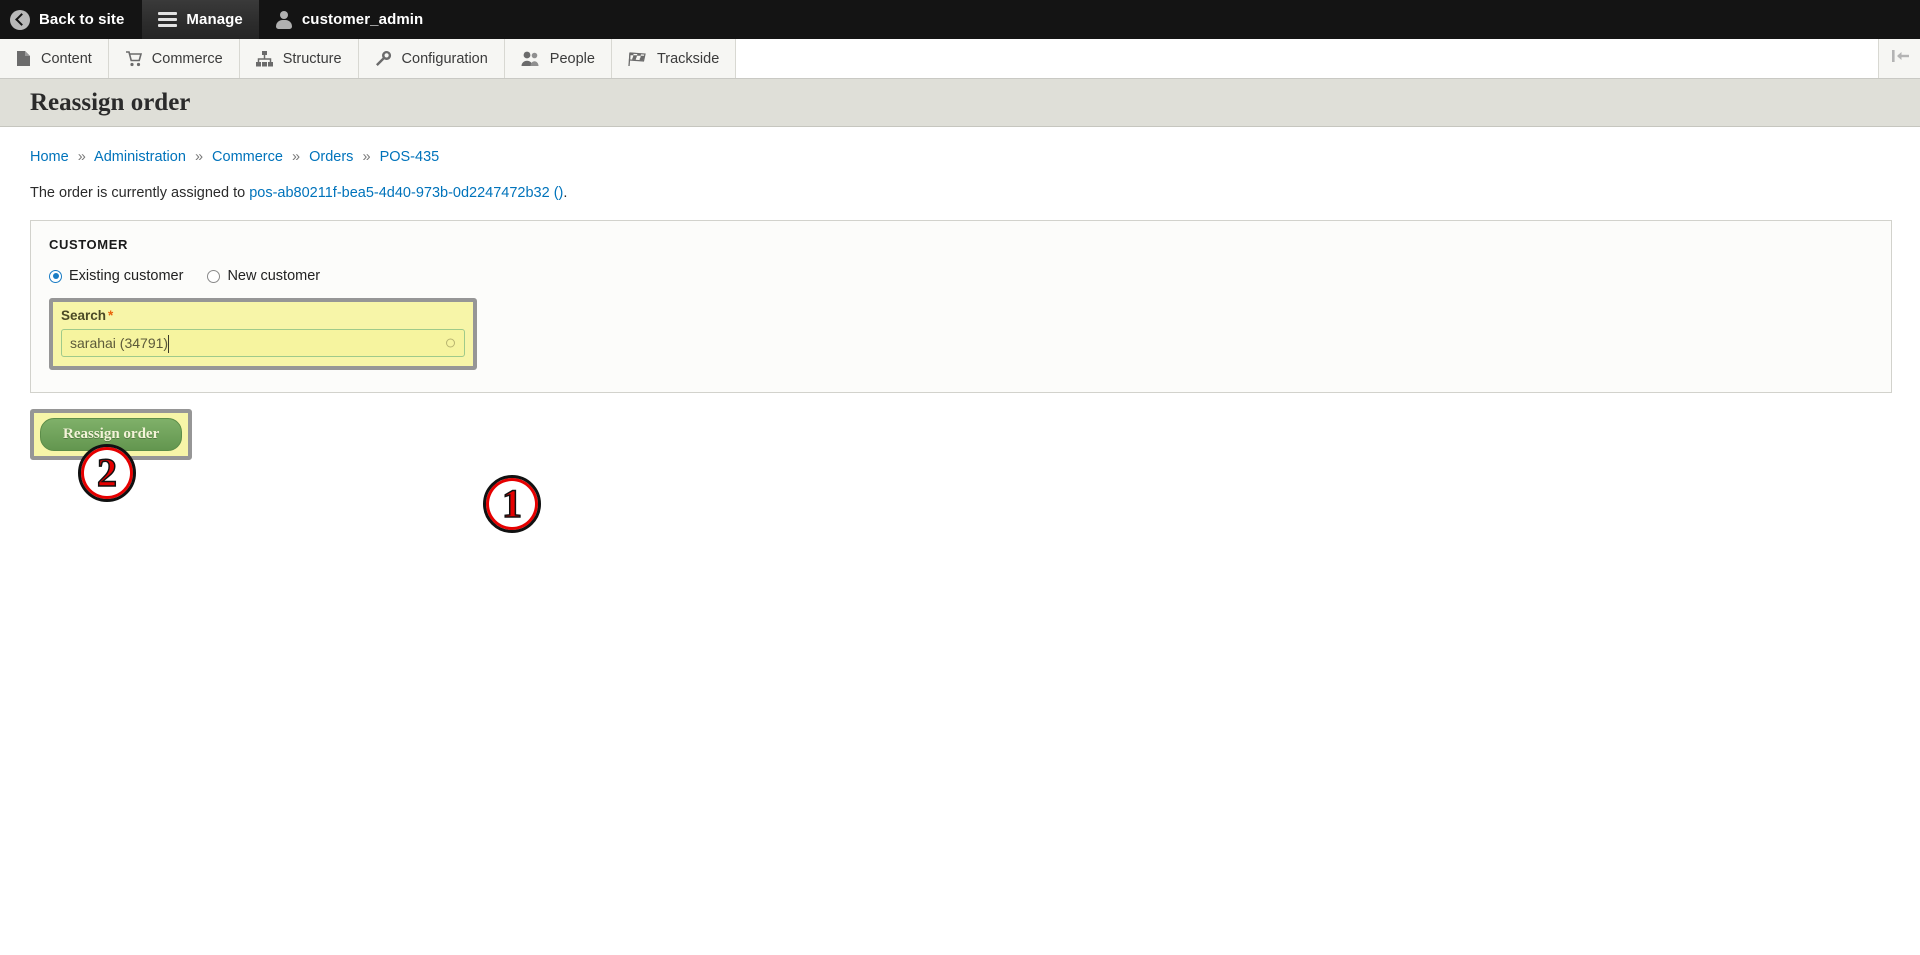 The width and height of the screenshot is (1920, 955). What do you see at coordinates (565, 193) in the screenshot?
I see `assignment-suffix: .` at bounding box center [565, 193].